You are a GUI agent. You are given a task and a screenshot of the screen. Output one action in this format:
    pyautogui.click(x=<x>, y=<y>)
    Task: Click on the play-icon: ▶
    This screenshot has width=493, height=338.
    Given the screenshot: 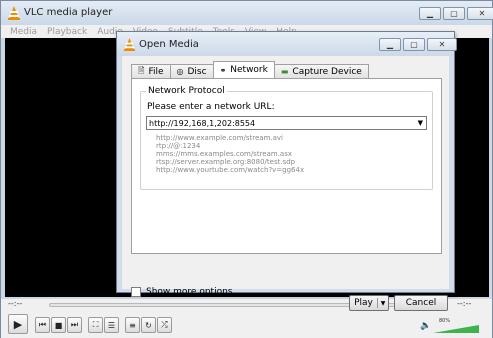 What is the action you would take?
    pyautogui.click(x=18, y=324)
    